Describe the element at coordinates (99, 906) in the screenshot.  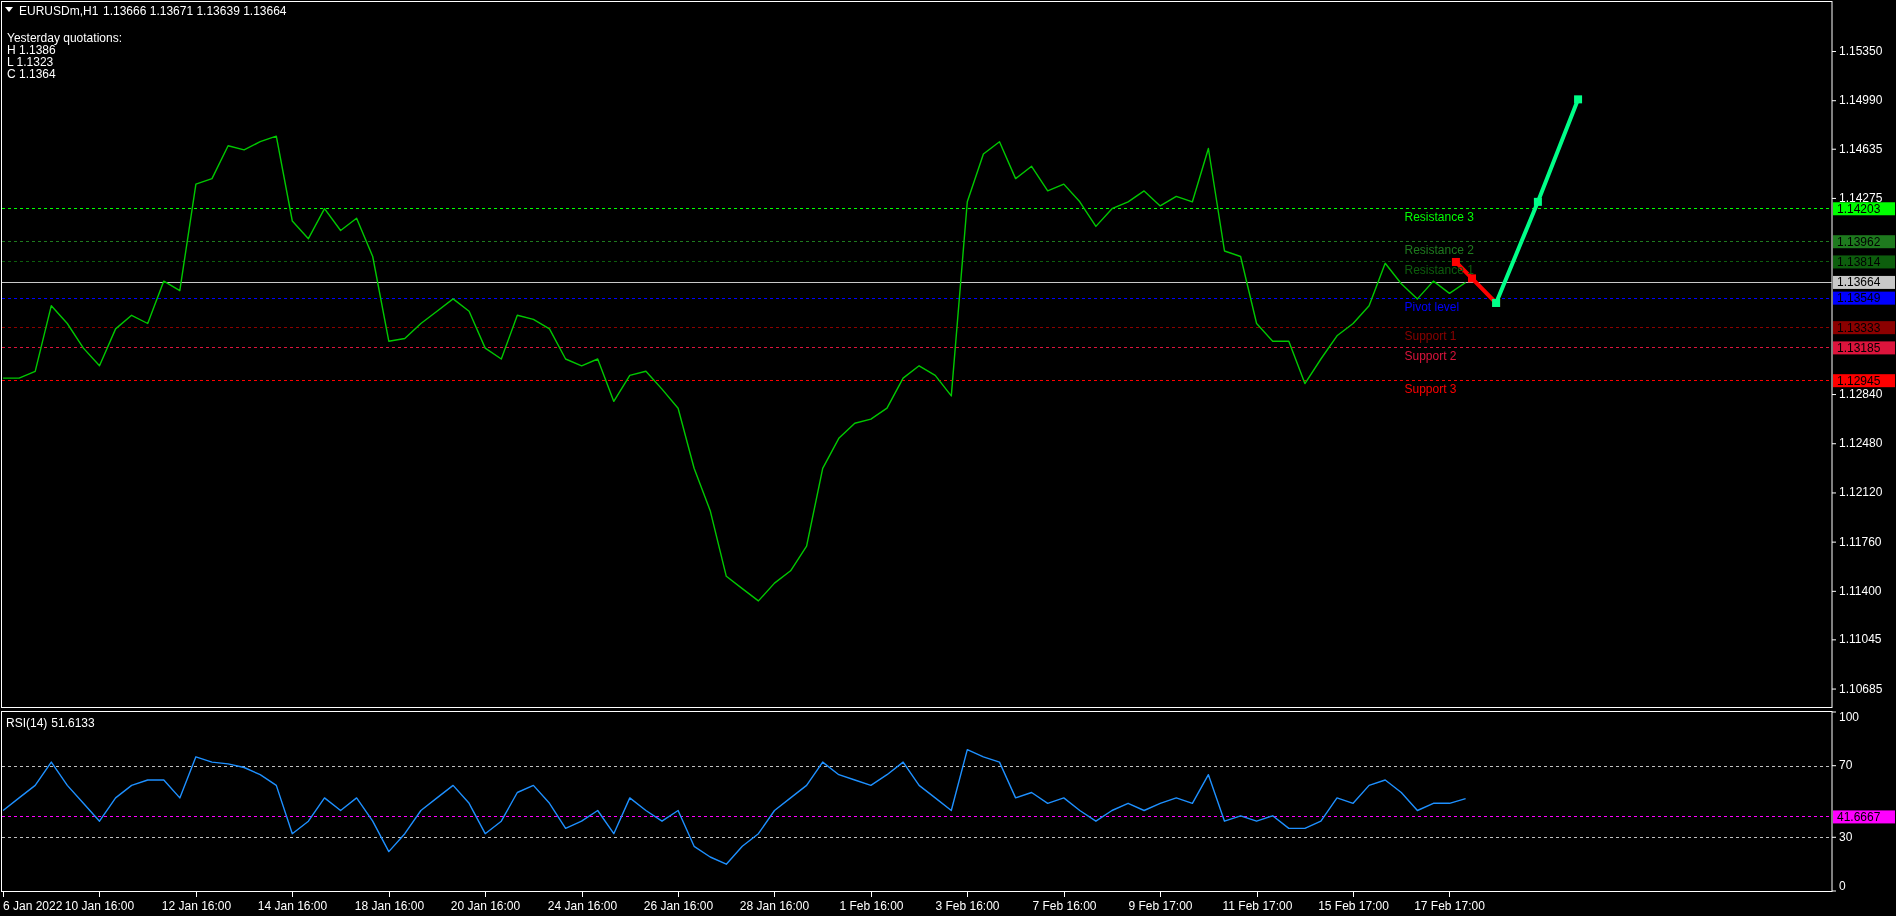
I see `time-label: 10 Jan 16:00` at that location.